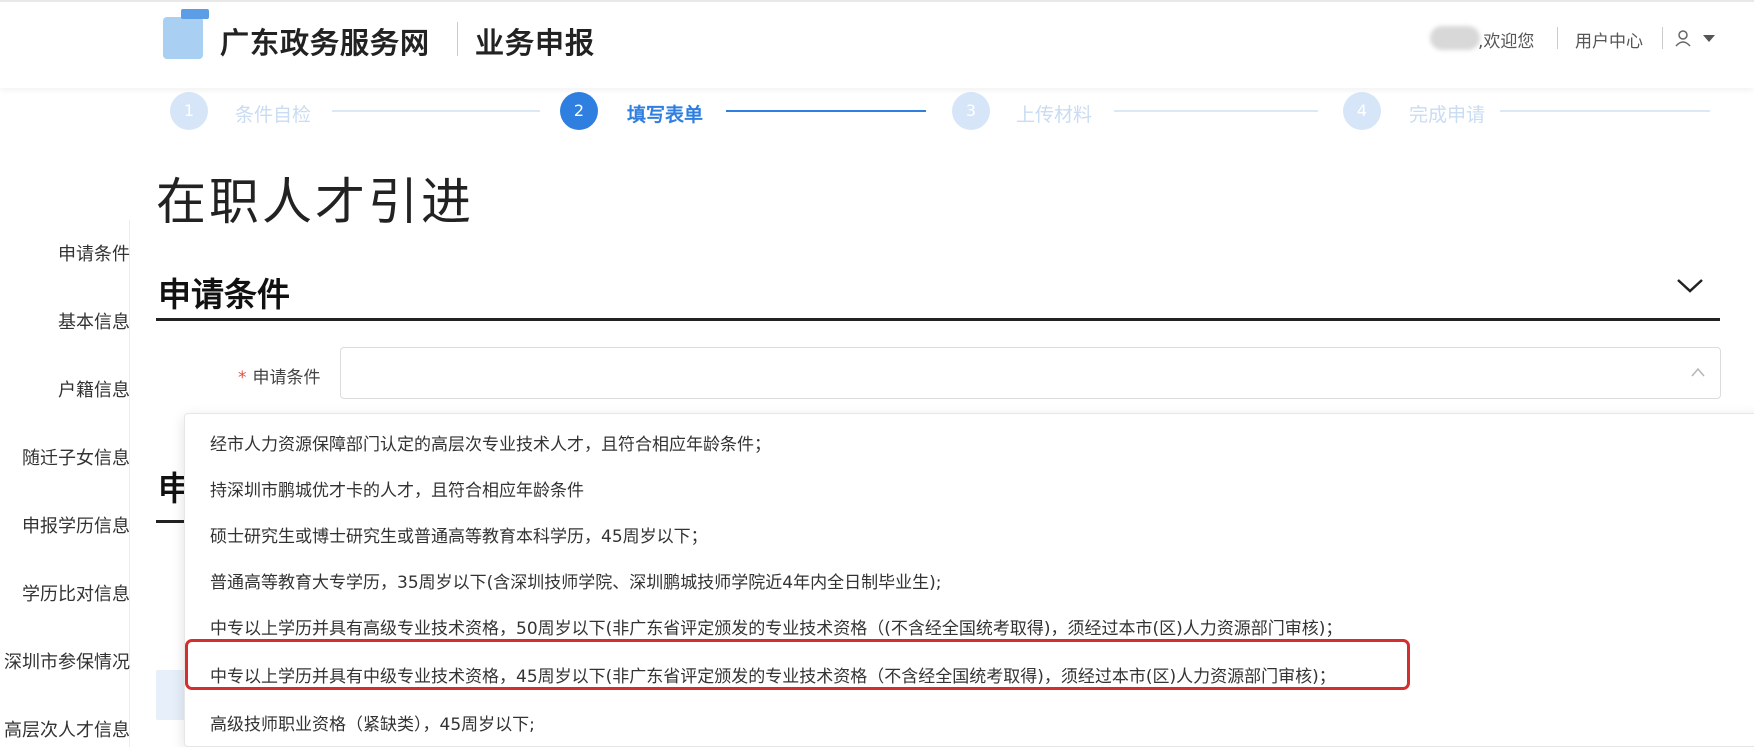 The height and width of the screenshot is (747, 1754). I want to click on header-divider, so click(457, 39).